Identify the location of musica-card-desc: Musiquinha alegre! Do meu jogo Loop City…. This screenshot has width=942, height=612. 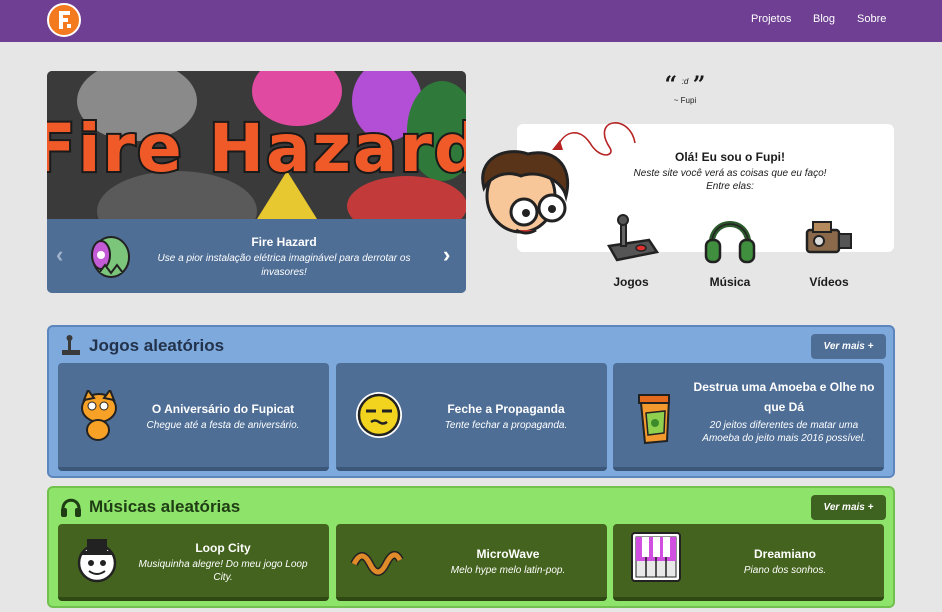
(223, 571).